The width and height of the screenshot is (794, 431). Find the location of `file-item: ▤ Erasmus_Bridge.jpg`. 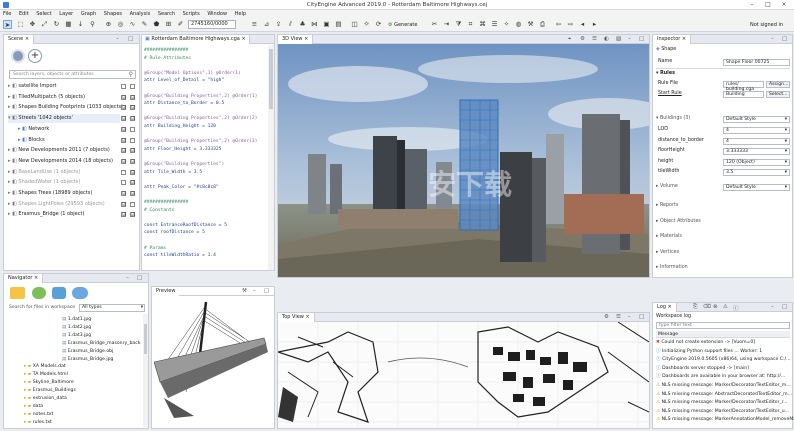

file-item: ▤ Erasmus_Bridge.jpg is located at coordinates (87, 359).